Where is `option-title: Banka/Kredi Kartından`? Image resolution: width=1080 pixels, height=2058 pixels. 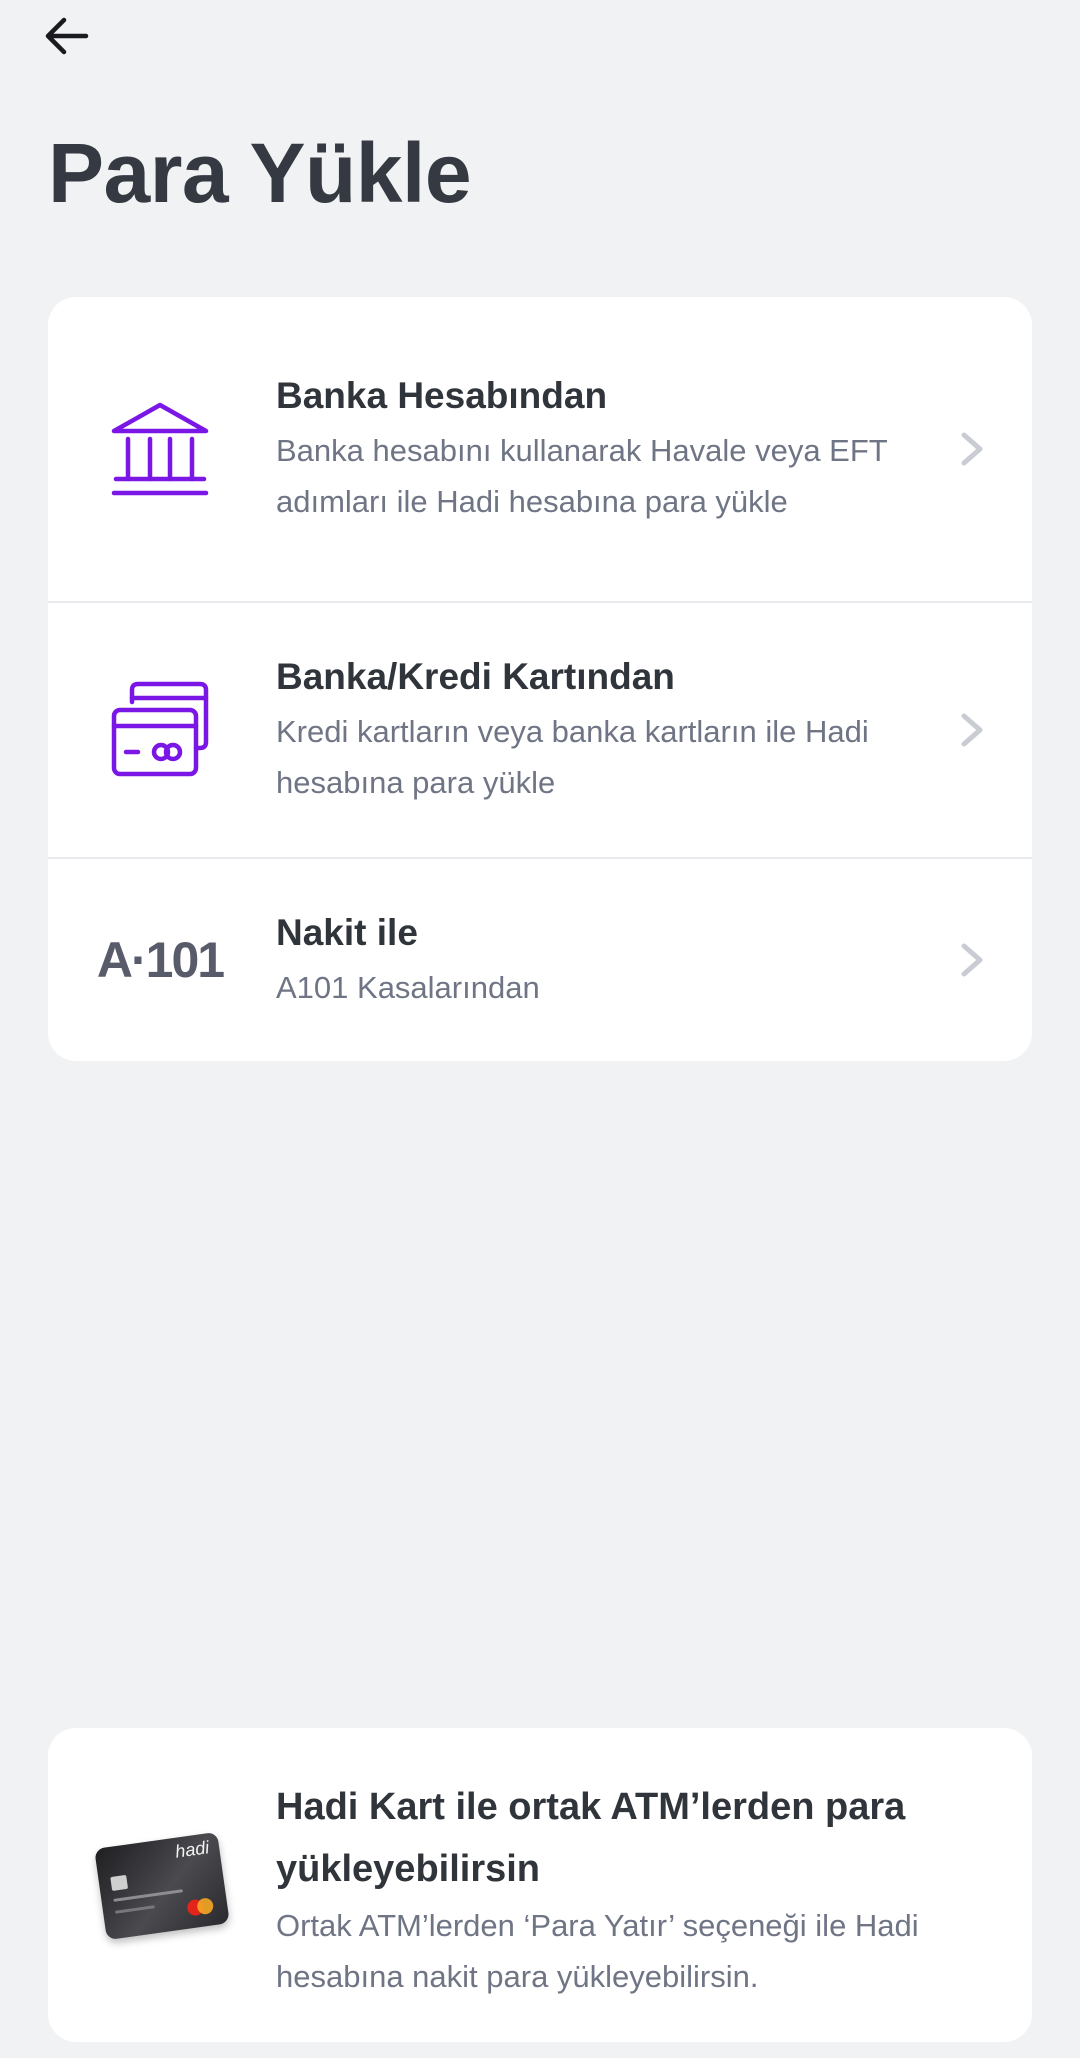
option-title: Banka/Kredi Kartından is located at coordinates (475, 676).